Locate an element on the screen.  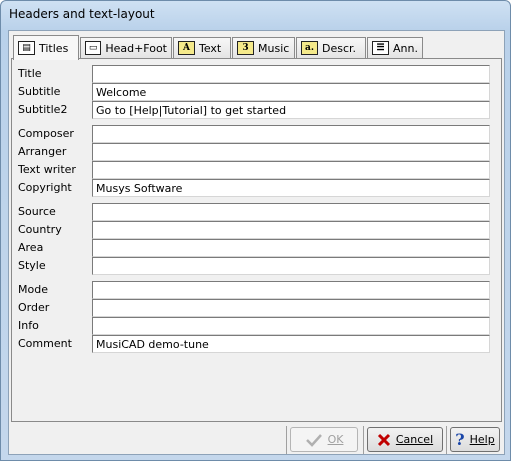
field-row-comment: Comment MusiCAD demo-tune is located at coordinates (256, 344).